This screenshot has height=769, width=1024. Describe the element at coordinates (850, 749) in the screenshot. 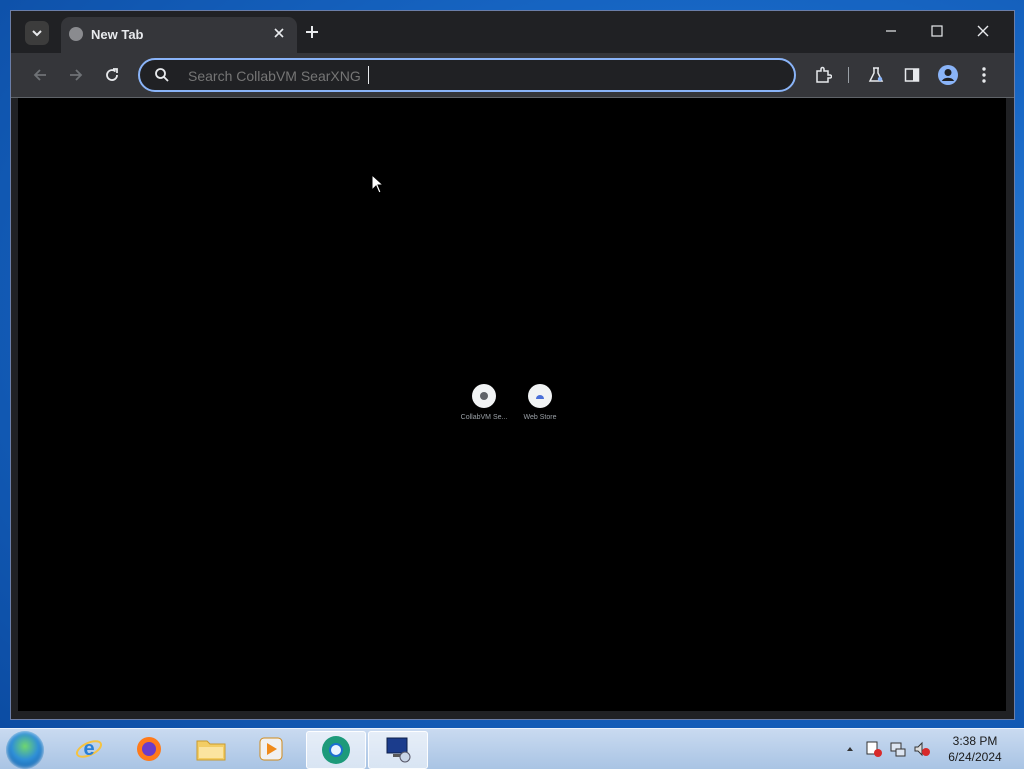

I see `show-hidden-icons-icon` at that location.